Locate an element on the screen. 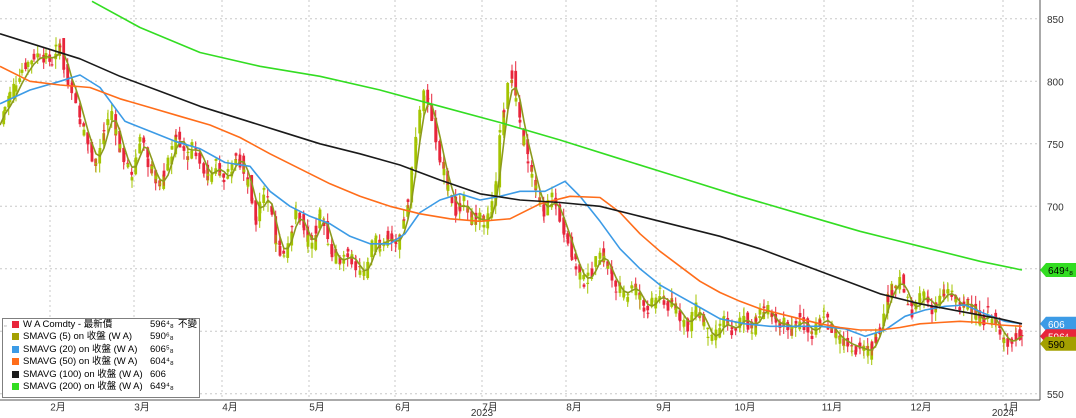 The image size is (1076, 418). price-marker: 590 is located at coordinates (1058, 343).